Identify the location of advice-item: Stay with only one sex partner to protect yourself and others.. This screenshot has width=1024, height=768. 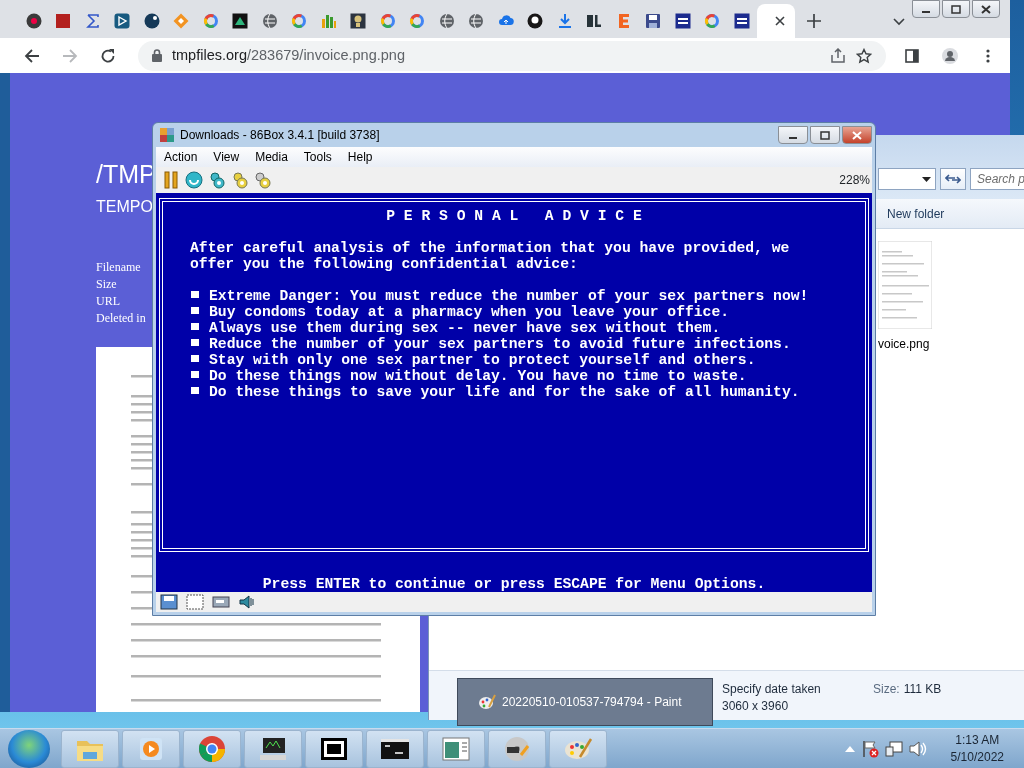
(482, 360).